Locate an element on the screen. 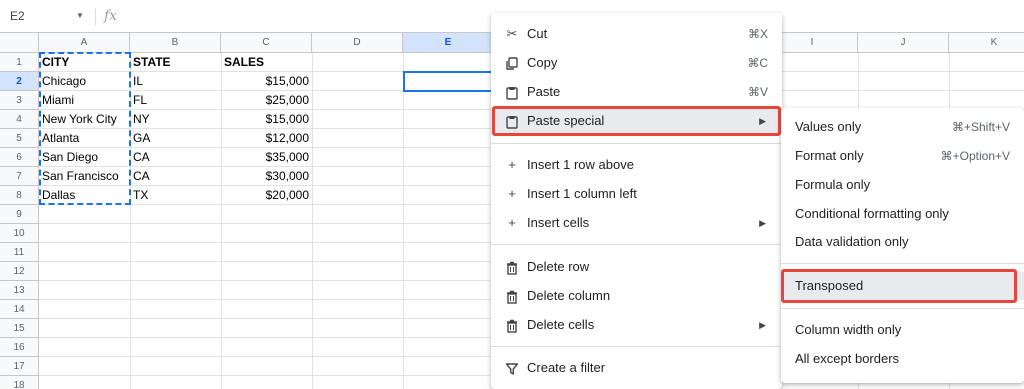  shortcut-label: ⌘C is located at coordinates (757, 63).